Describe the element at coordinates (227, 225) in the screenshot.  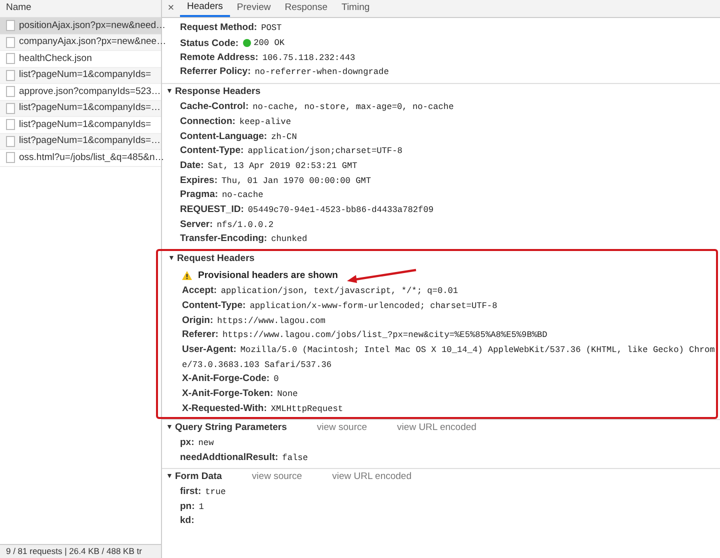
I see `header-line: Server: nfs/1.0.0.2` at that location.